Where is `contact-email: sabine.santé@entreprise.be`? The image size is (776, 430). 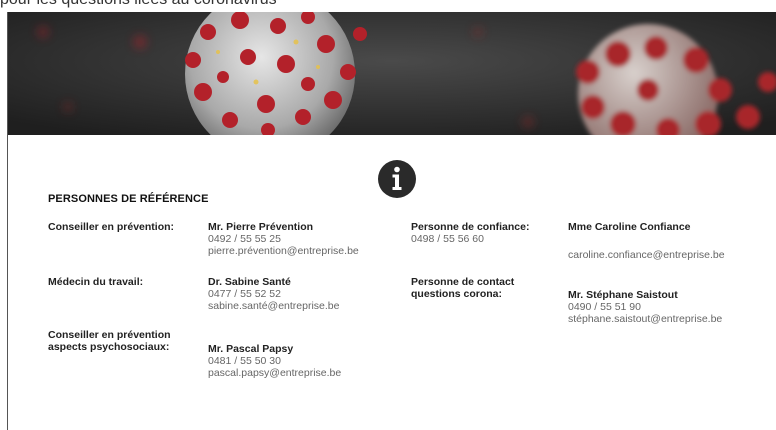
contact-email: sabine.santé@entreprise.be is located at coordinates (274, 306).